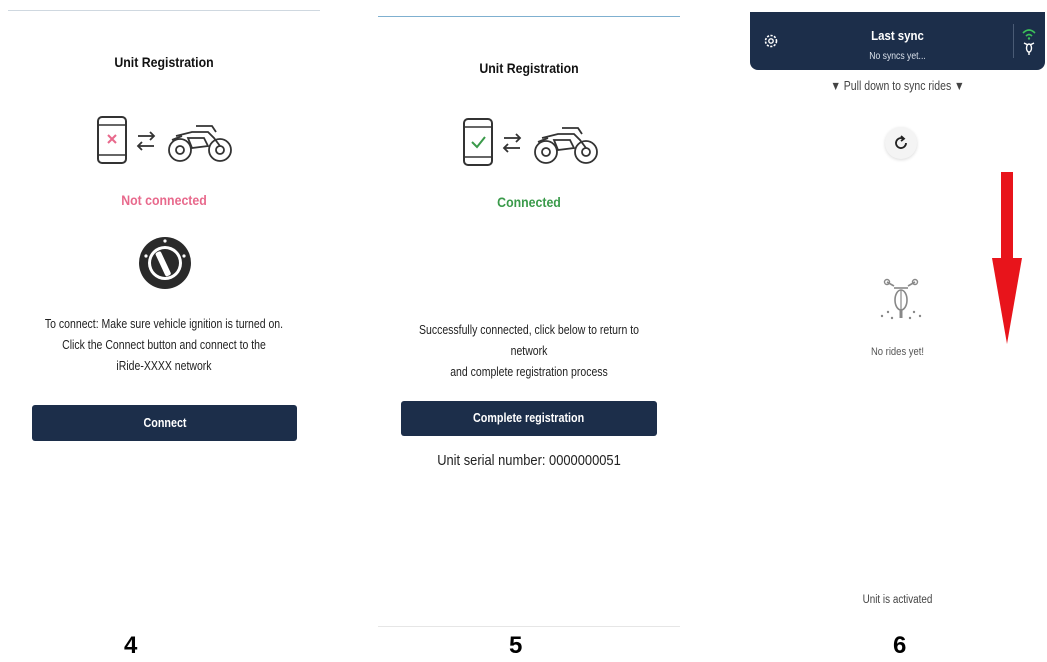 The width and height of the screenshot is (1047, 662). Describe the element at coordinates (897, 600) in the screenshot. I see `unit-activated-status: Unit is activated` at that location.